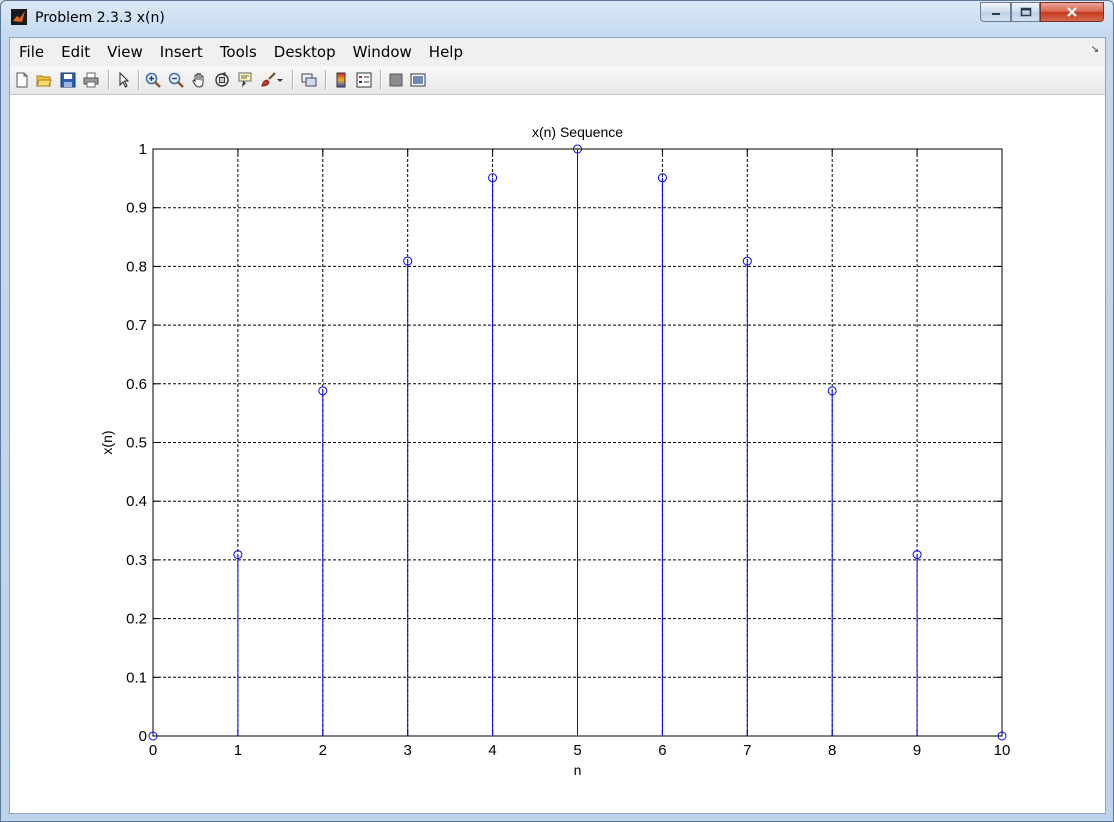 This screenshot has width=1114, height=822. Describe the element at coordinates (396, 80) in the screenshot. I see `hide-plot-tools-icon` at that location.